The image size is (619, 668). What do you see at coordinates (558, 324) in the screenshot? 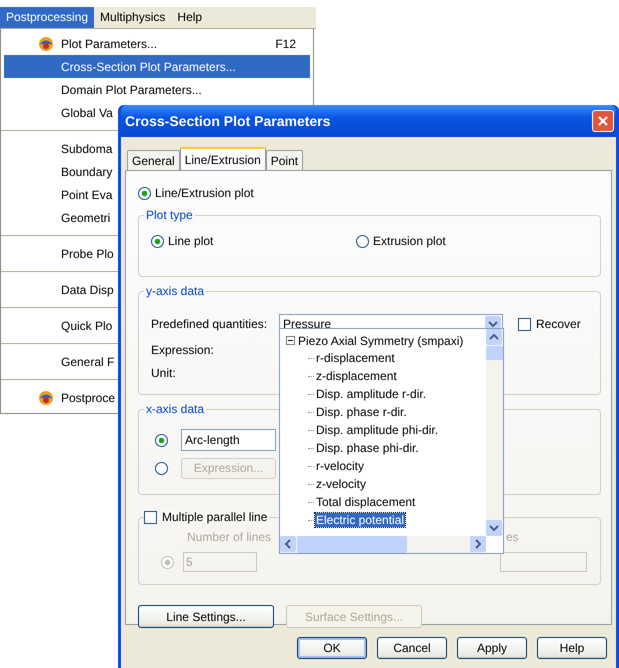
I see `checkbox-label: Recover` at bounding box center [558, 324].